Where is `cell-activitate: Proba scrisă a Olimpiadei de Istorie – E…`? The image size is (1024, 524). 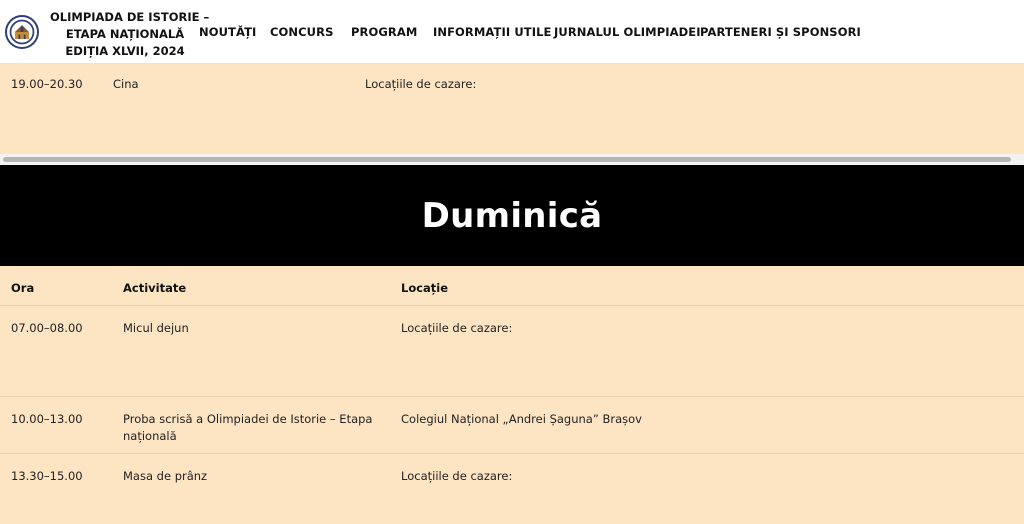 cell-activitate: Proba scrisă a Olimpiadei de Istorie – E… is located at coordinates (248, 427).